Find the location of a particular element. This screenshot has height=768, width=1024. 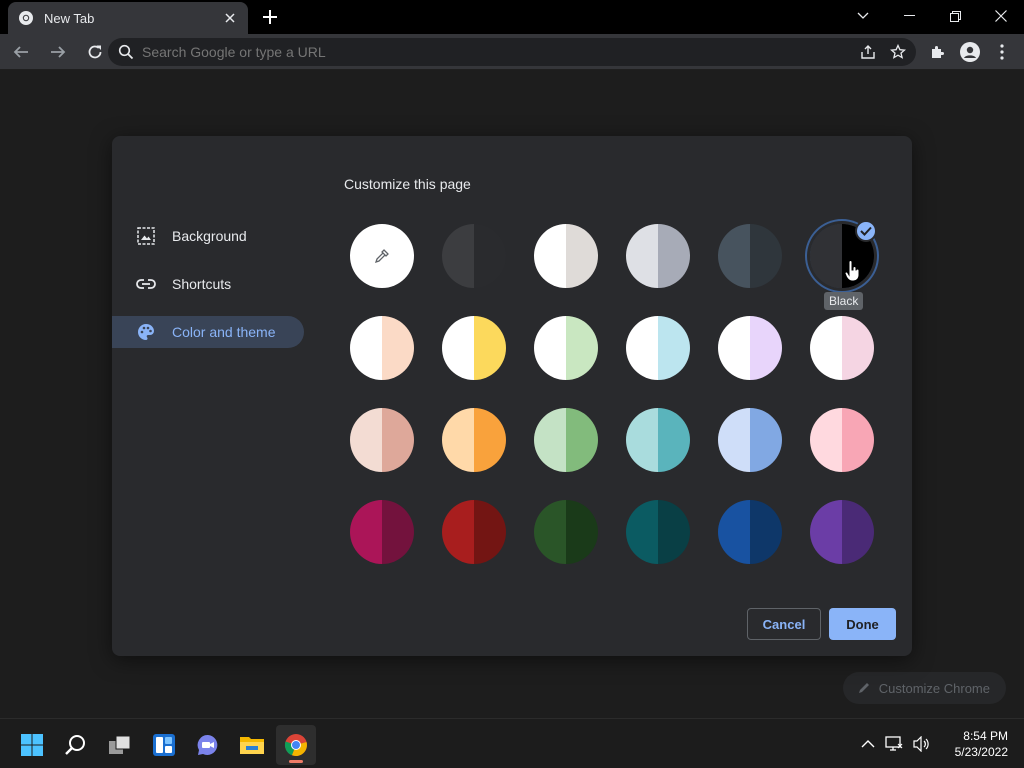

toolbar-right is located at coordinates (970, 52).